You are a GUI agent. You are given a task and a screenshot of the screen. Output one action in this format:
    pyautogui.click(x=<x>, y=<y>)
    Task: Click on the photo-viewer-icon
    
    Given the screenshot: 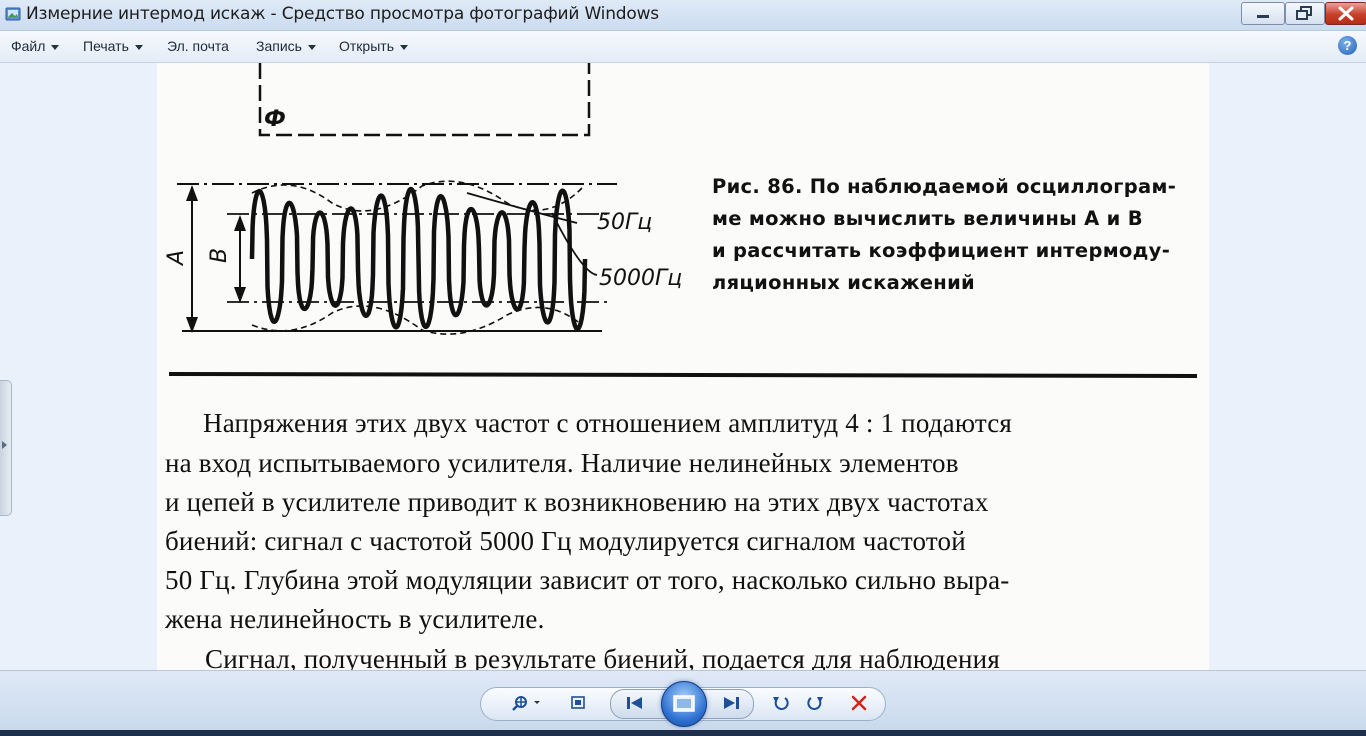 What is the action you would take?
    pyautogui.click(x=13, y=14)
    